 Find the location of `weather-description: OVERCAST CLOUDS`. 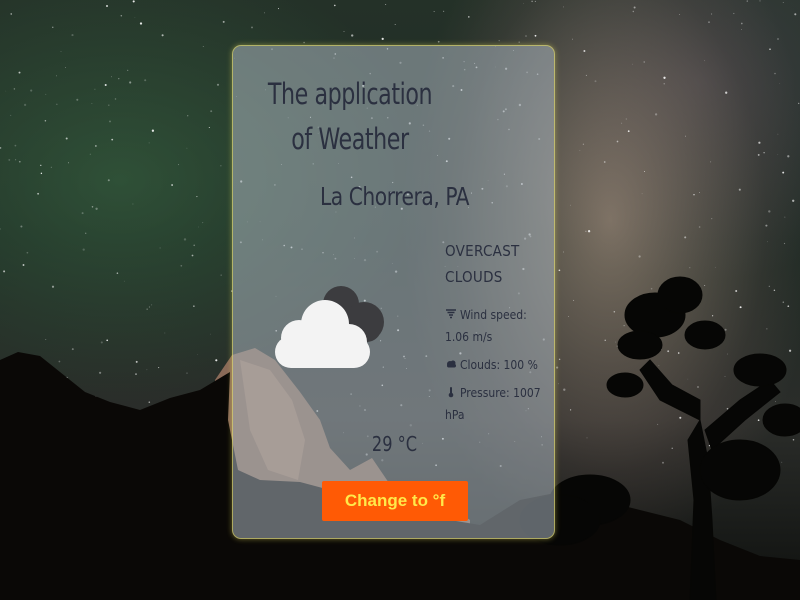

weather-description: OVERCAST CLOUDS is located at coordinates (482, 264).